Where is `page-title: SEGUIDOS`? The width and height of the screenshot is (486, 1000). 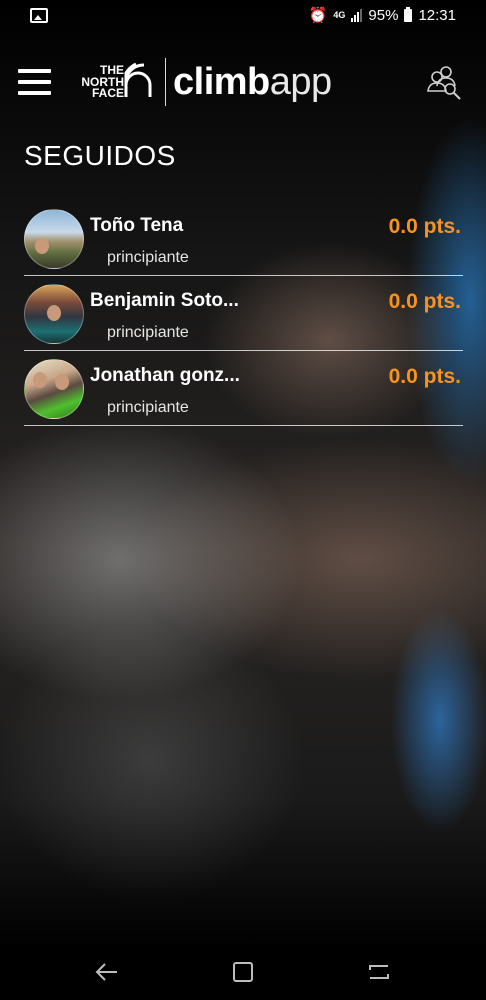 page-title: SEGUIDOS is located at coordinates (100, 155).